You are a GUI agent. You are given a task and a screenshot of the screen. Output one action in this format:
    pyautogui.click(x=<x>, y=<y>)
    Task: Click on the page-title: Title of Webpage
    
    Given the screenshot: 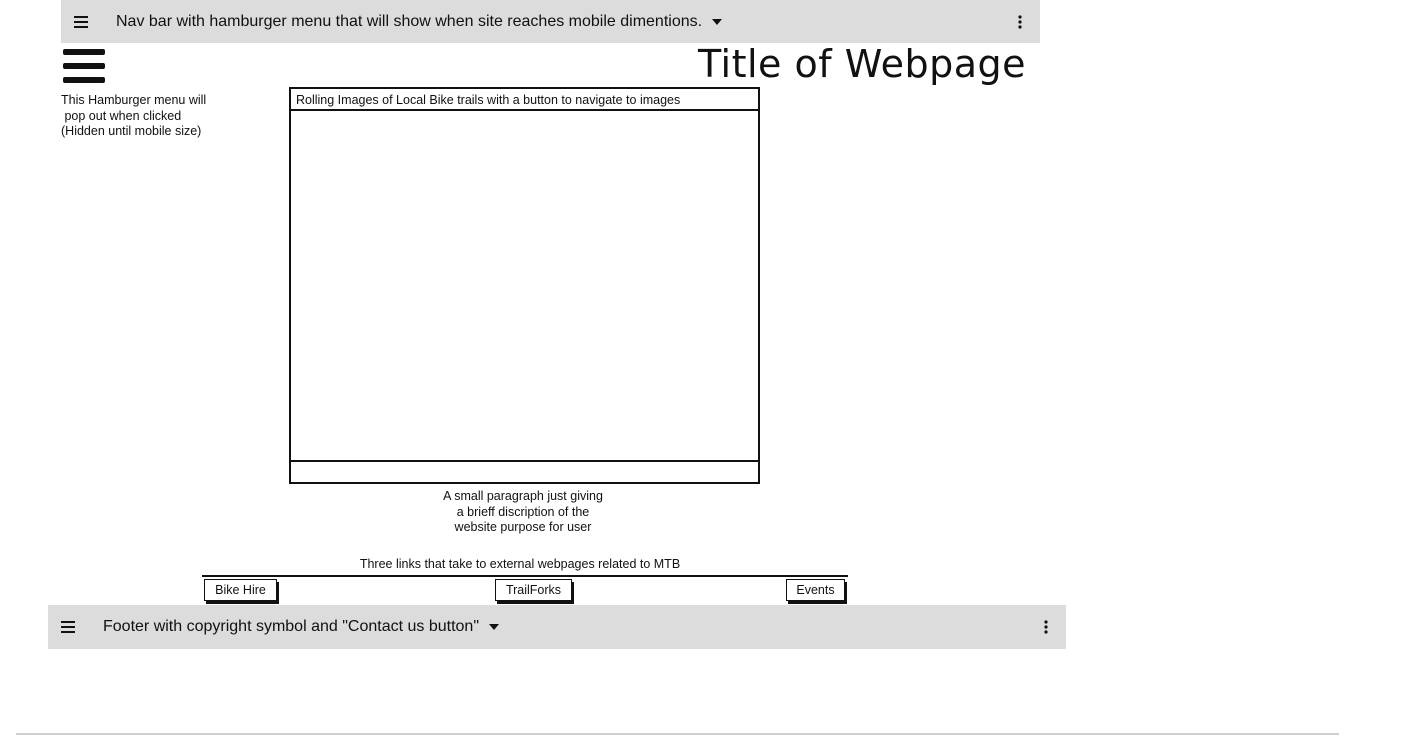 What is the action you would take?
    pyautogui.click(x=862, y=64)
    